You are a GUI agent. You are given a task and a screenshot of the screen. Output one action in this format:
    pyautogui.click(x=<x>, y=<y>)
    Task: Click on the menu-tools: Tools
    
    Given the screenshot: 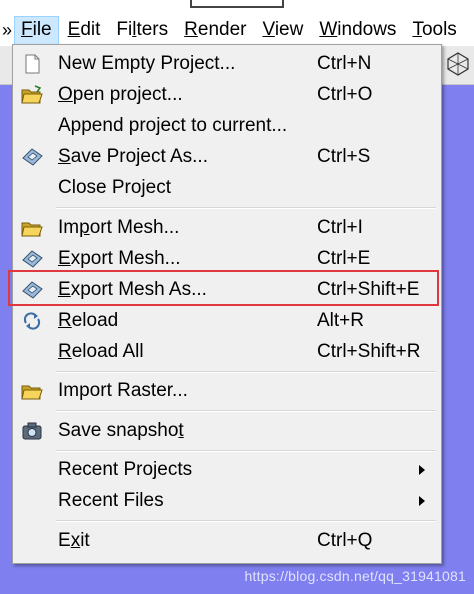 What is the action you would take?
    pyautogui.click(x=434, y=30)
    